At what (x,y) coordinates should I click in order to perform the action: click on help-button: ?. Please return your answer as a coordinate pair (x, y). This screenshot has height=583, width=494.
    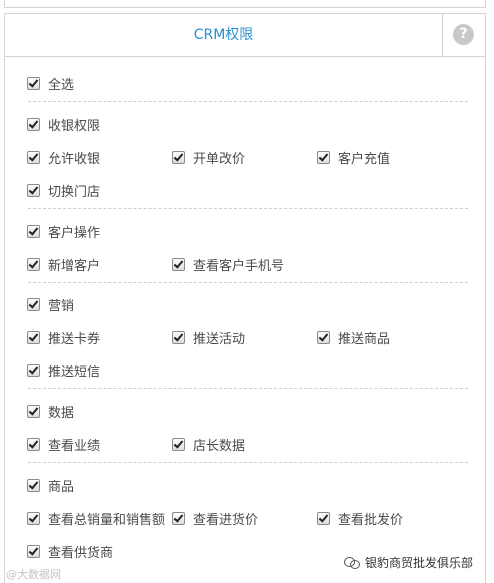
    Looking at the image, I should click on (463, 35).